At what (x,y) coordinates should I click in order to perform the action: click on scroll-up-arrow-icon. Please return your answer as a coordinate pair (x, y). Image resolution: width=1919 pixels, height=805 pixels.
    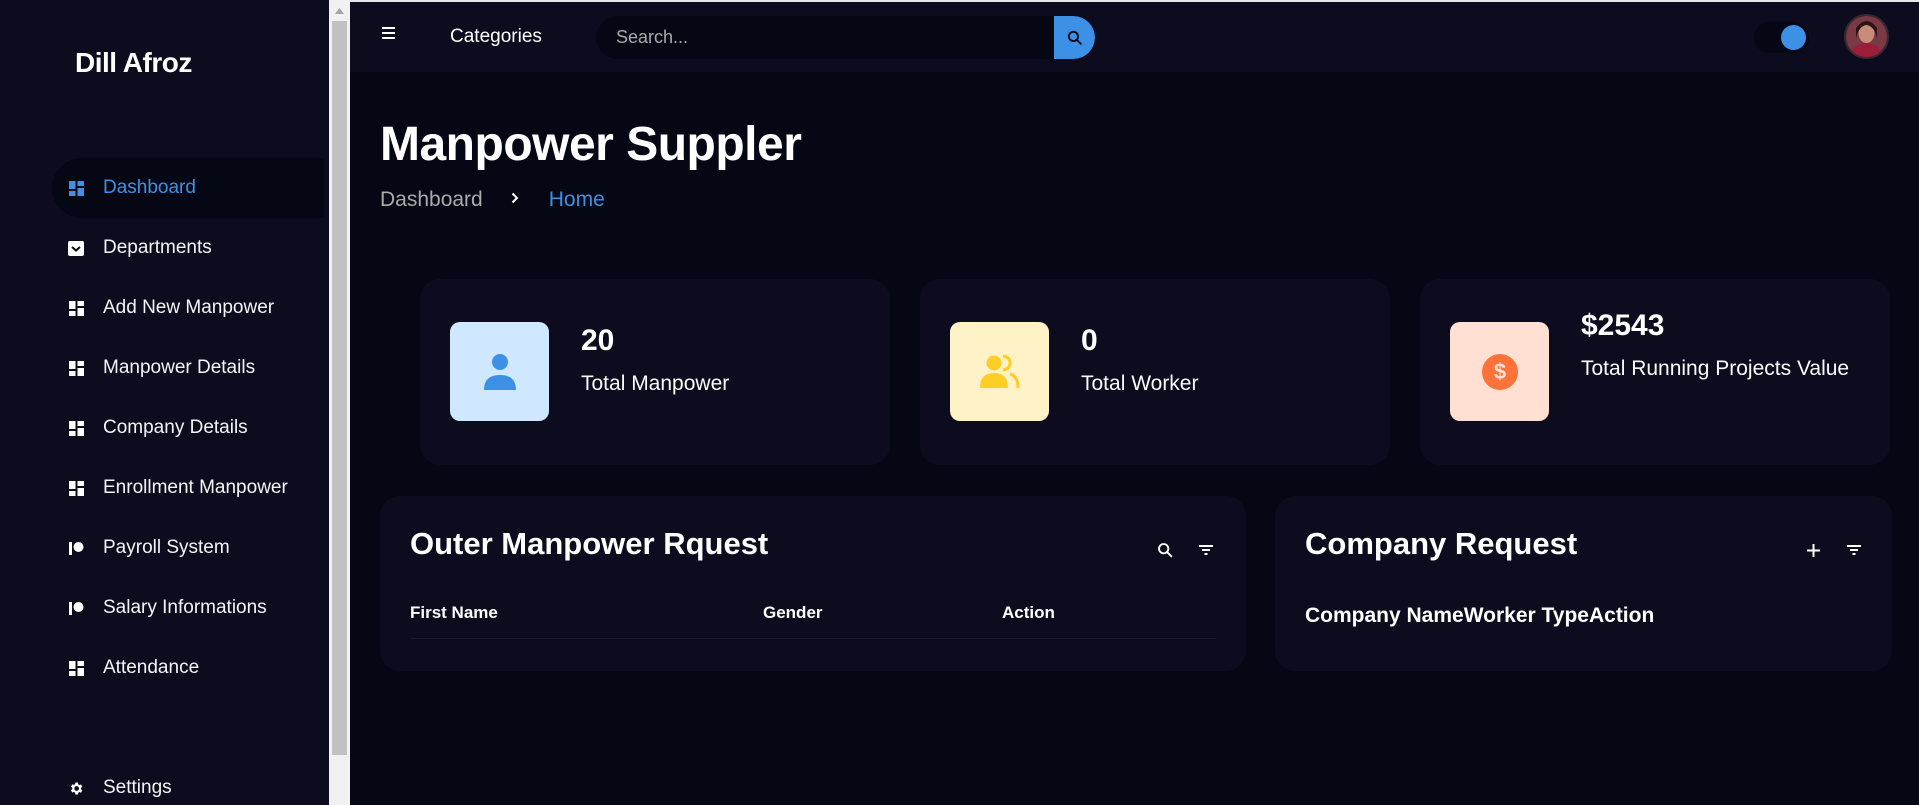
    Looking at the image, I should click on (339, 10).